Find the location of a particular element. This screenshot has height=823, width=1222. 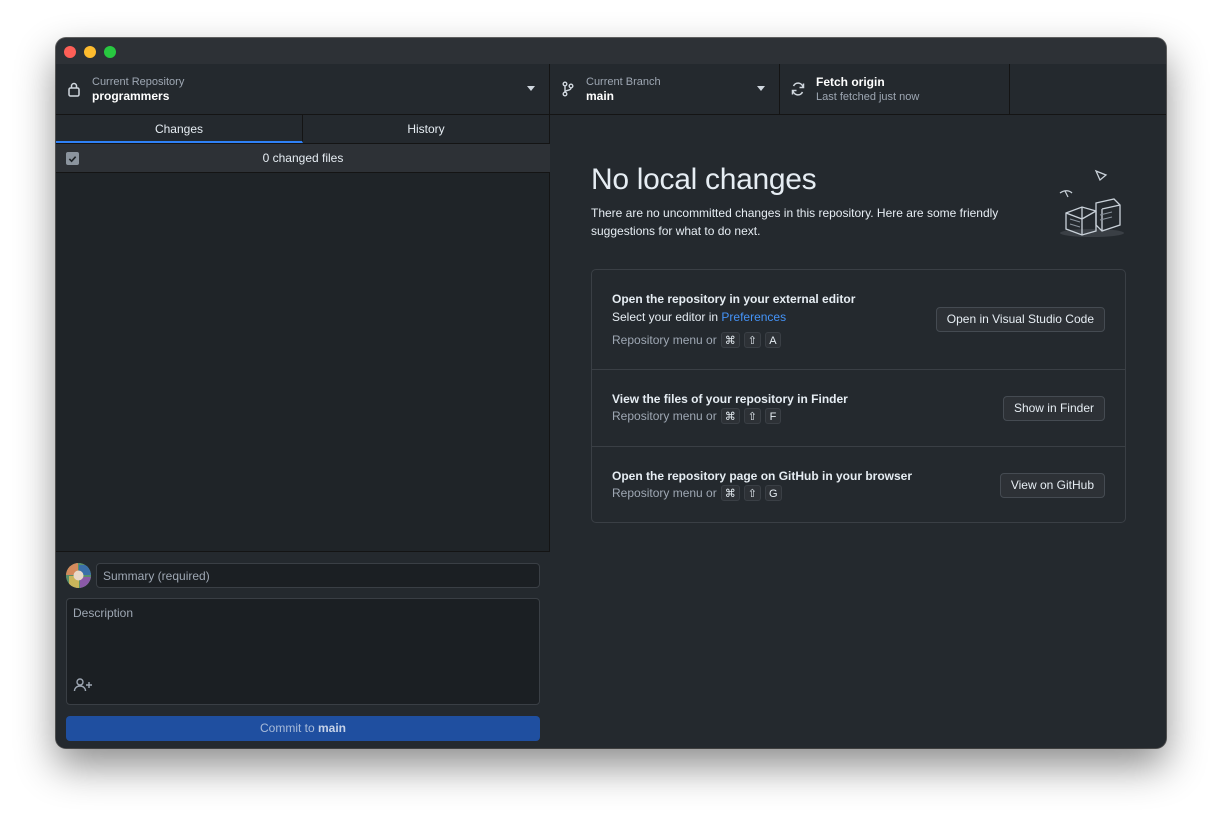

shortcut-hint: Repository menu or ⌘ ⇧ A is located at coordinates (696, 340).